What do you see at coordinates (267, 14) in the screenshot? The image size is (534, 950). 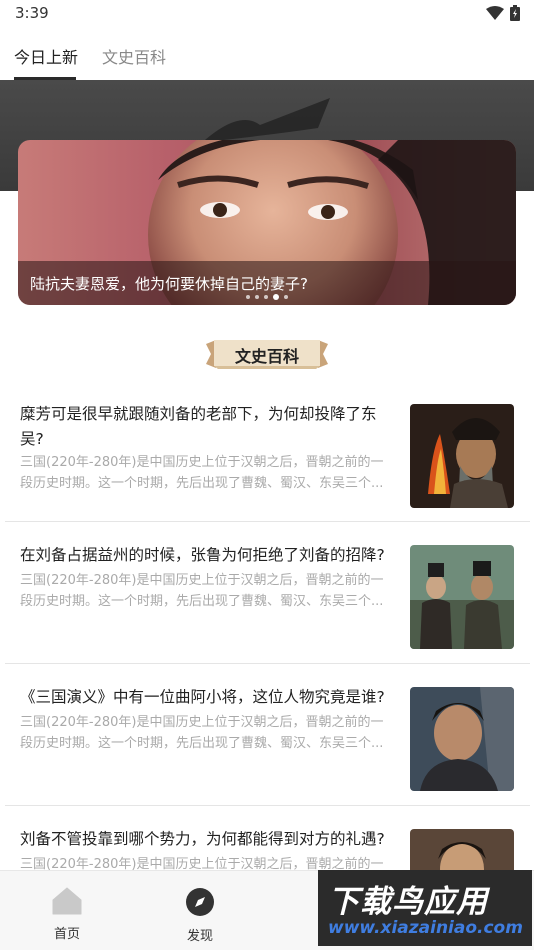 I see `status-bar: 3:39` at bounding box center [267, 14].